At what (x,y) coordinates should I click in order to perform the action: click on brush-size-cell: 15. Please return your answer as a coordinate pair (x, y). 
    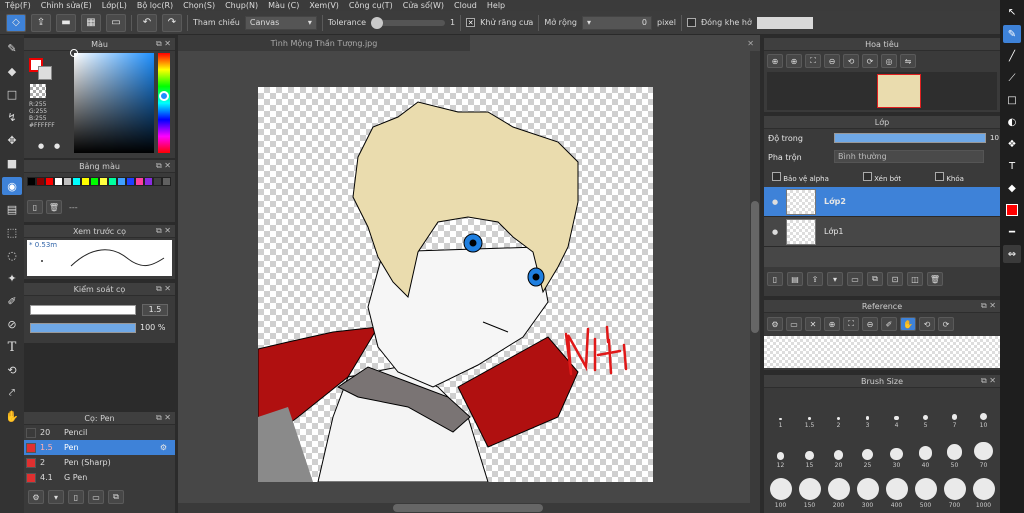
    Looking at the image, I should click on (809, 449).